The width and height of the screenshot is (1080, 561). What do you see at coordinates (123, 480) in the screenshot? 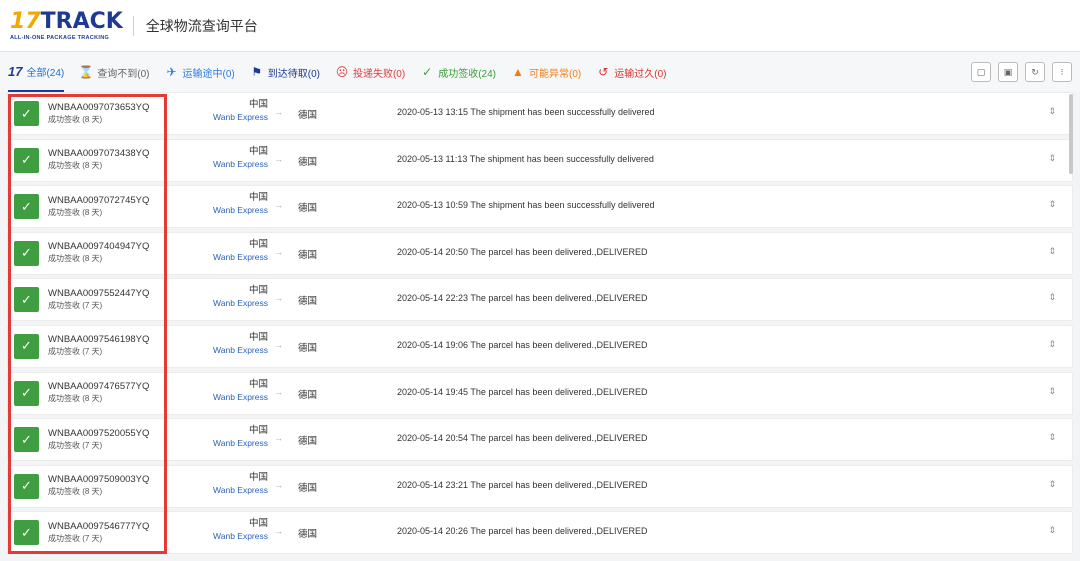
I see `tracking-number: WNBAA0097509003YQ` at bounding box center [123, 480].